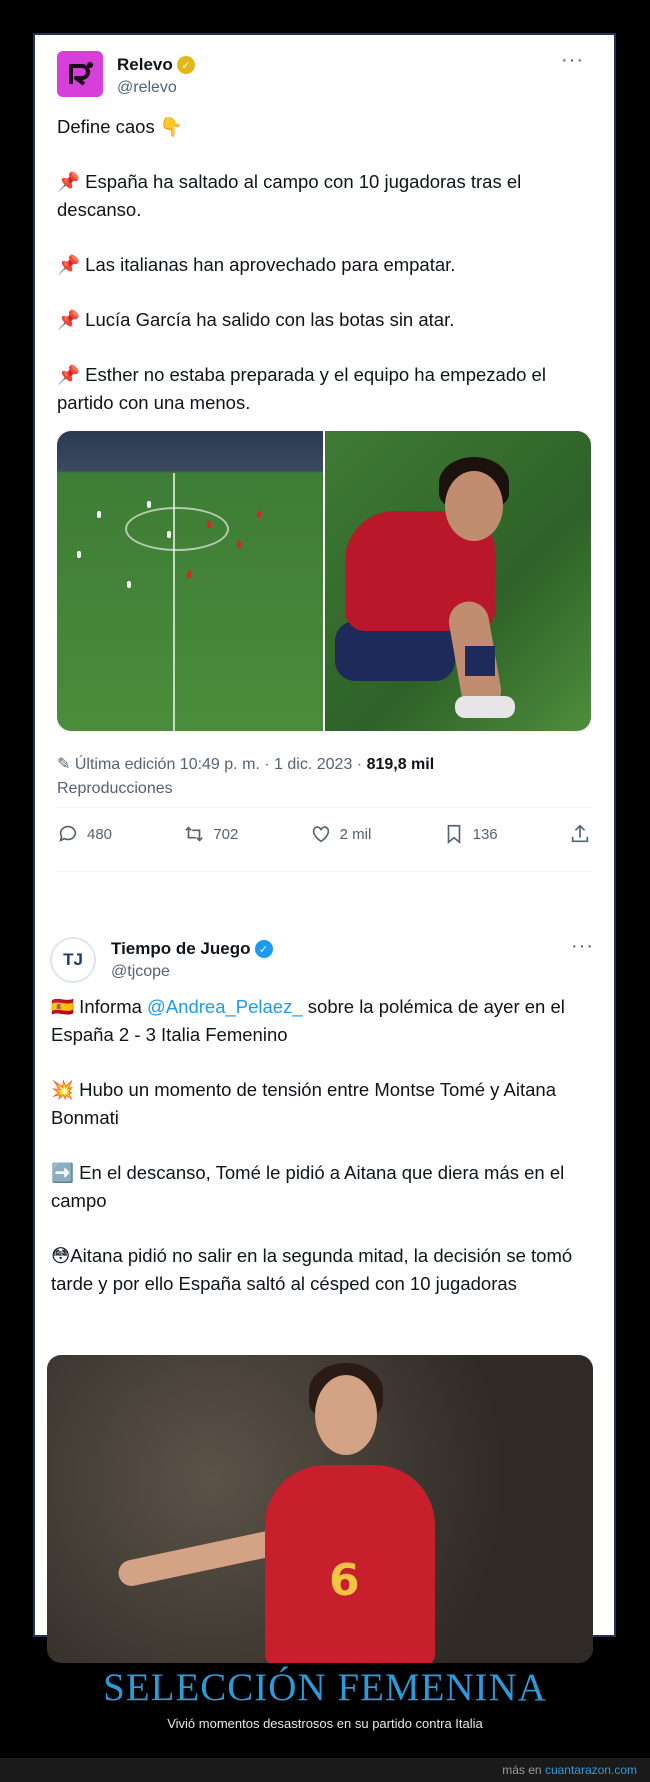 This screenshot has height=1782, width=650. Describe the element at coordinates (485, 834) in the screenshot. I see `bookmark-count: 136` at that location.